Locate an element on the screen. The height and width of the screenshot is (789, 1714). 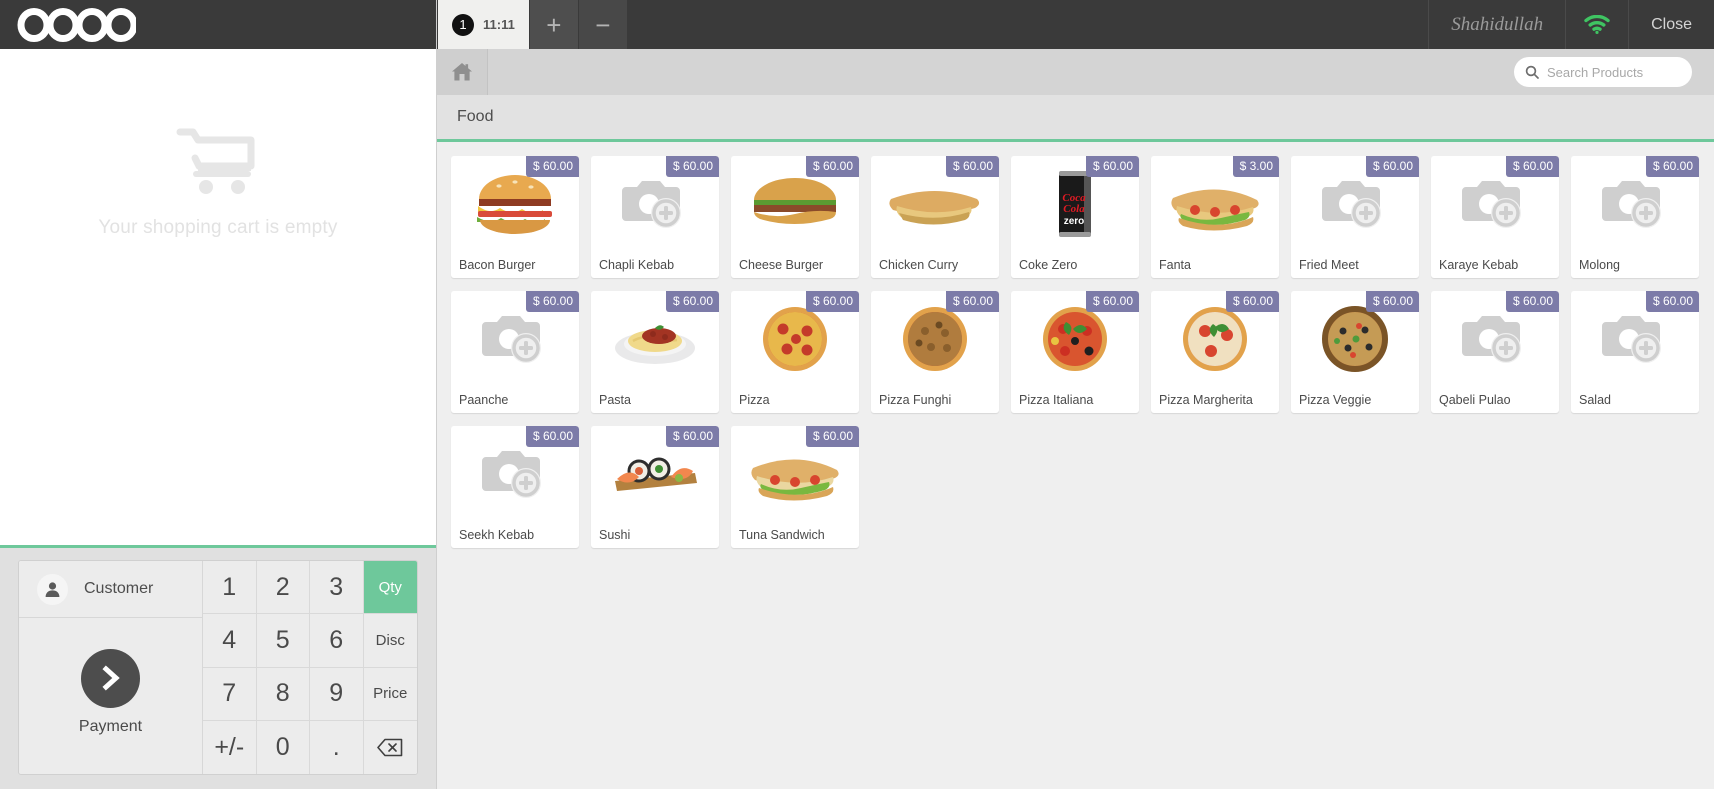
product-name: Sushi is located at coordinates (615, 535).